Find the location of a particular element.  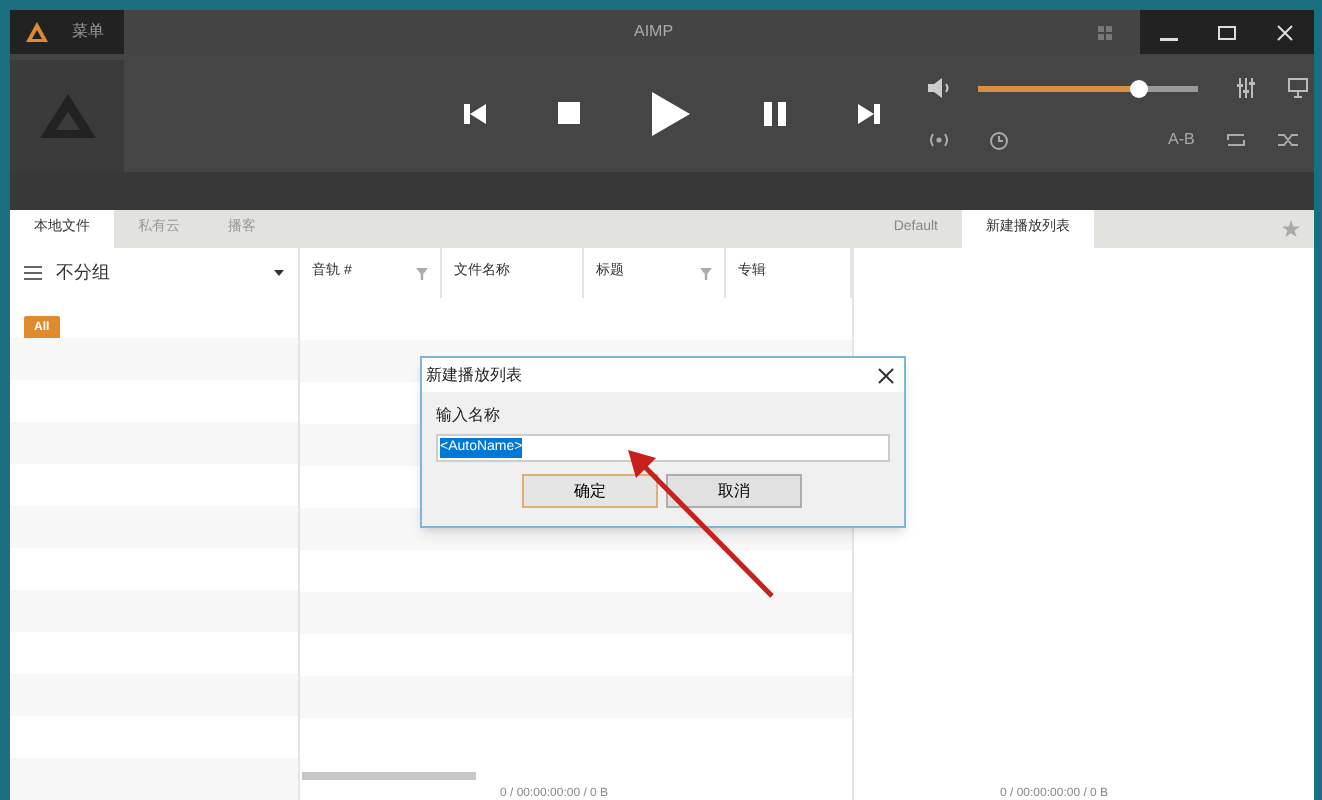

volume-icon is located at coordinates (939, 88).